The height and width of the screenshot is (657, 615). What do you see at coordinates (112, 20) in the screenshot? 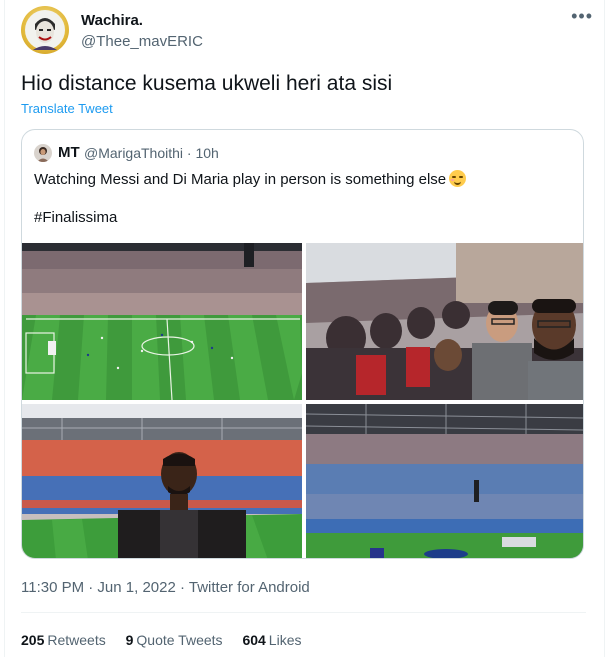
I see `author-name: Wachira.` at bounding box center [112, 20].